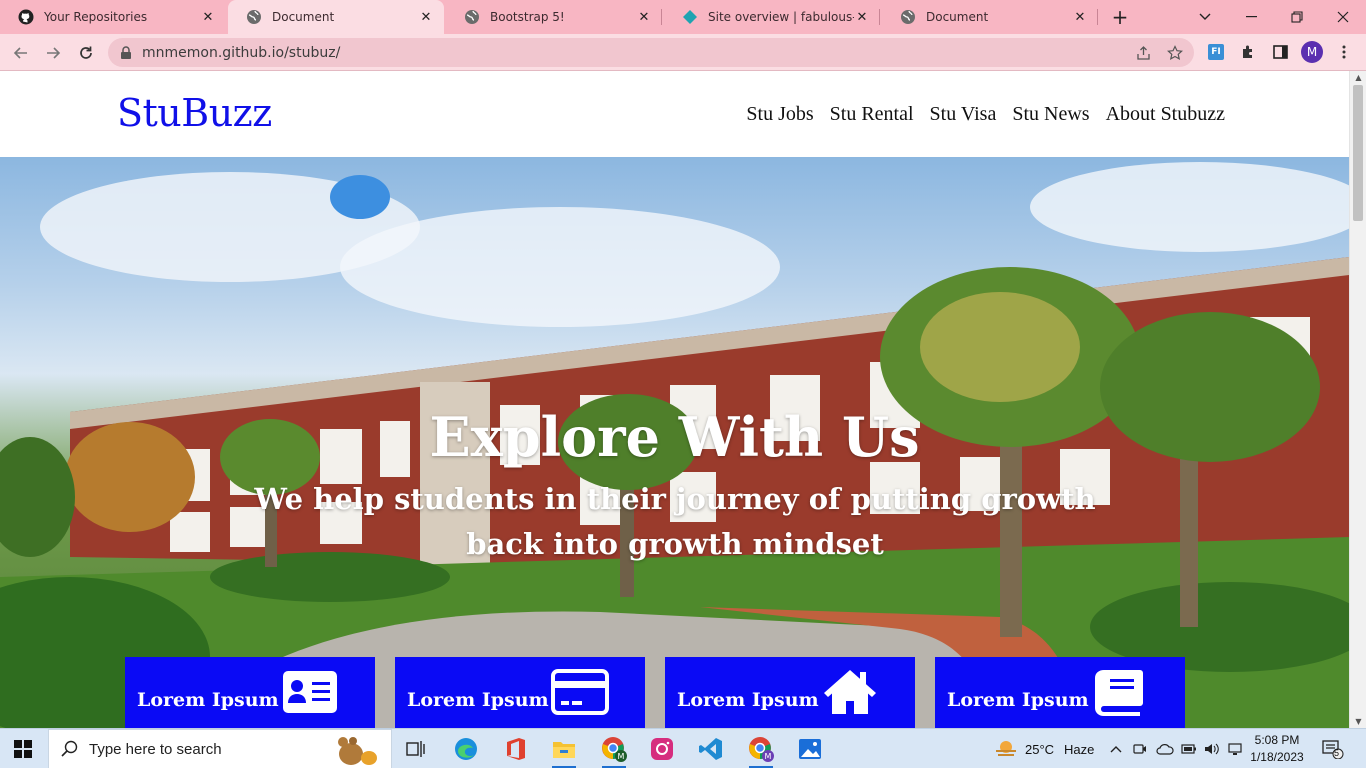  Describe the element at coordinates (1050, 114) in the screenshot. I see `nav-link-stu-news: Stu News` at that location.